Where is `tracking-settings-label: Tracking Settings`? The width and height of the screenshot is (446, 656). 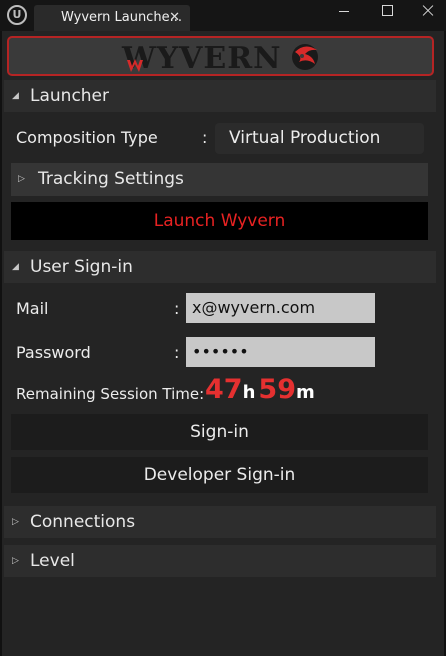
tracking-settings-label: Tracking Settings is located at coordinates (111, 179).